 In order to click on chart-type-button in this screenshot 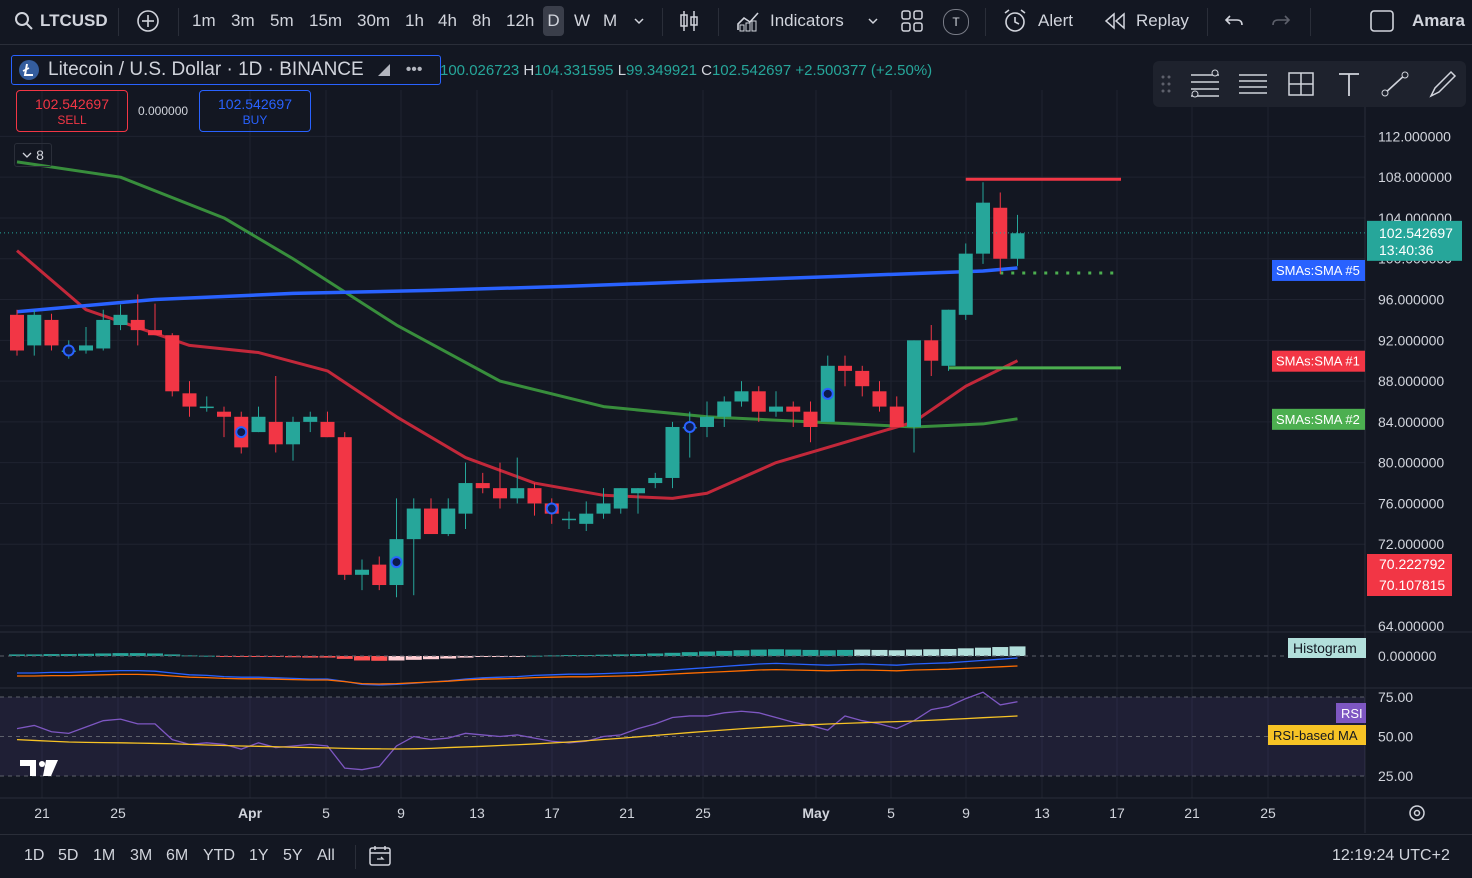, I will do `click(689, 21)`.